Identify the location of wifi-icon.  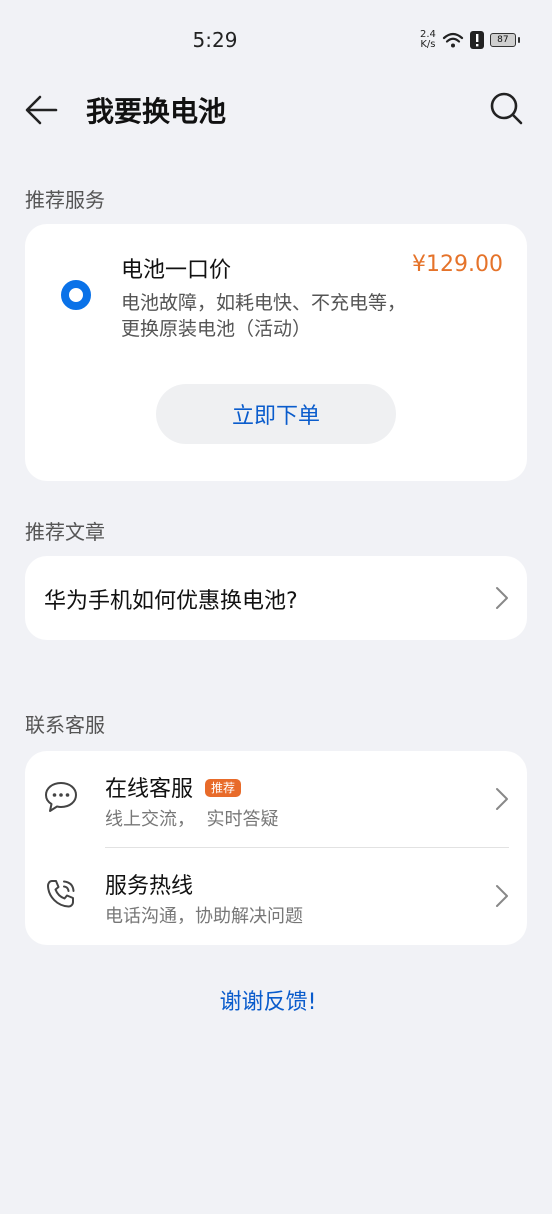
(453, 40).